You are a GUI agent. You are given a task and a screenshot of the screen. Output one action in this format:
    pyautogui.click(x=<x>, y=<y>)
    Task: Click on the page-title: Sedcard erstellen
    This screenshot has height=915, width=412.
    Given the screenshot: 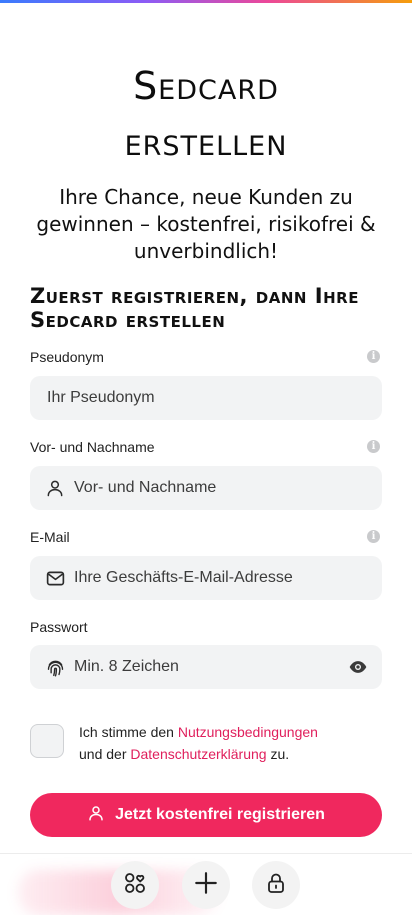 What is the action you would take?
    pyautogui.click(x=206, y=114)
    